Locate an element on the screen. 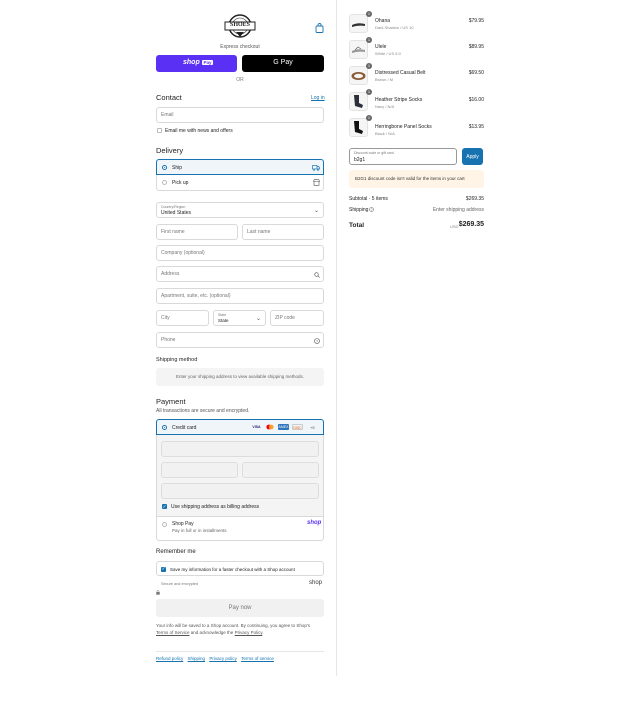 Image resolution: width=640 pixels, height=702 pixels. country-select: Country/Region United States ⌄ is located at coordinates (240, 210).